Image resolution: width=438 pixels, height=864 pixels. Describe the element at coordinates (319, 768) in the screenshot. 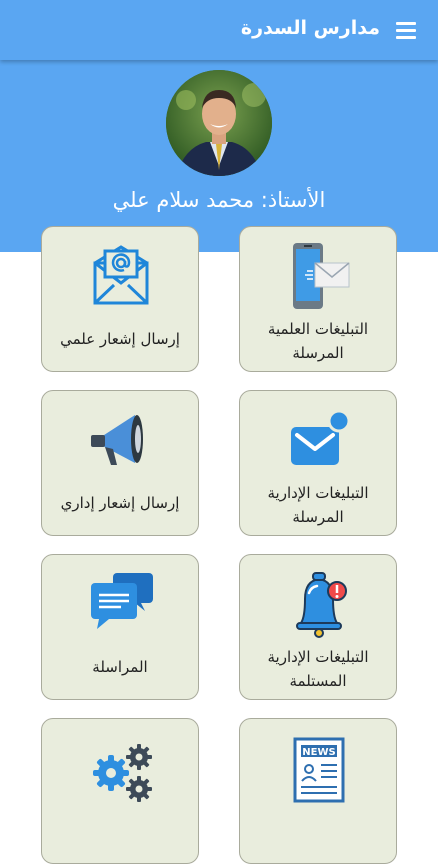

I see `news-icon: NEWS` at that location.